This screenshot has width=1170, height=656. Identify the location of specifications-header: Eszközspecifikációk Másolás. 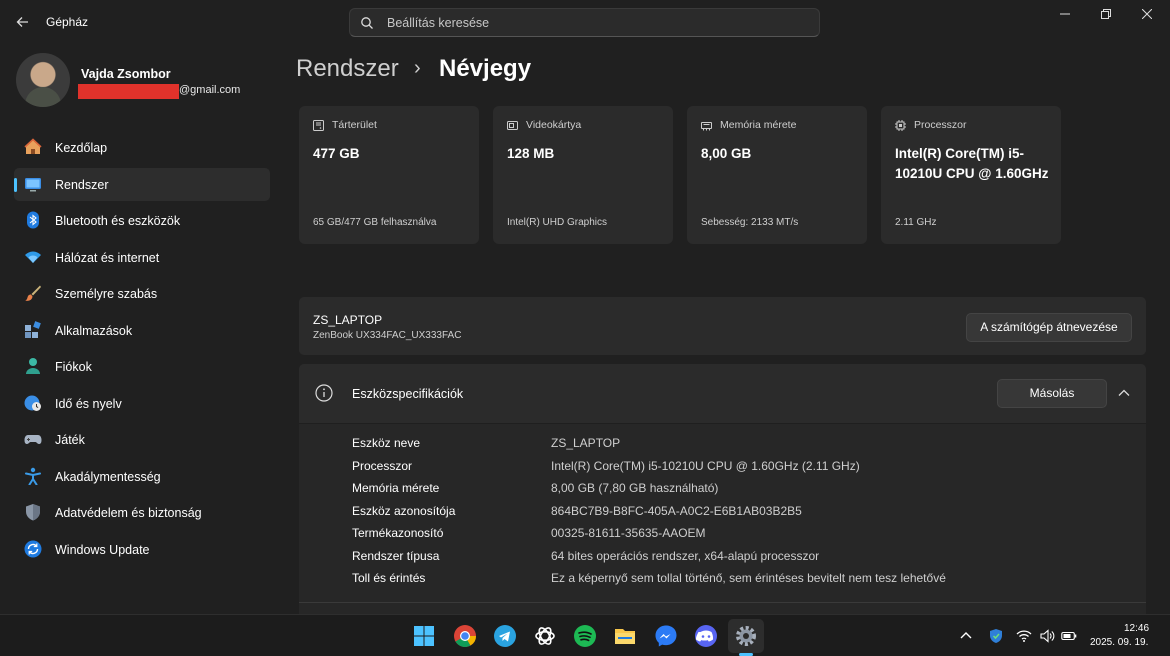
(722, 394).